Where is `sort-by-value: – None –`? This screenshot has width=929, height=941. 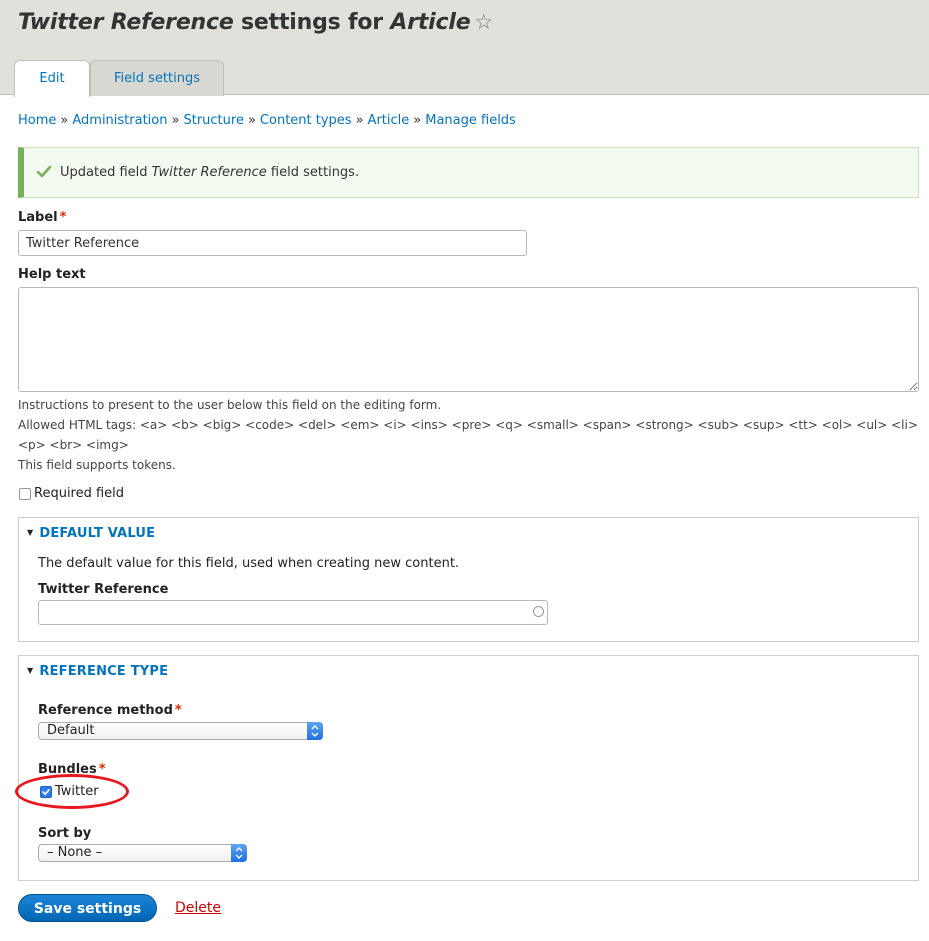
sort-by-value: – None – is located at coordinates (75, 852).